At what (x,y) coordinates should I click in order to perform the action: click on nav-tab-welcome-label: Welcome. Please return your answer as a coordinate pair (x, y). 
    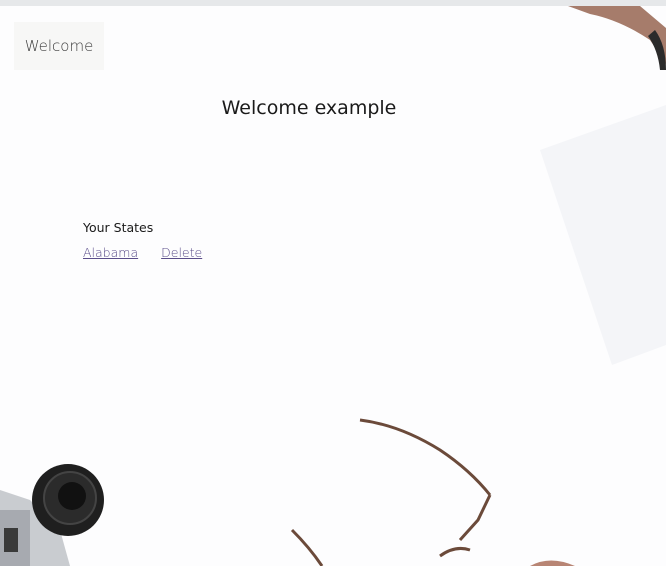
    Looking at the image, I should click on (59, 46).